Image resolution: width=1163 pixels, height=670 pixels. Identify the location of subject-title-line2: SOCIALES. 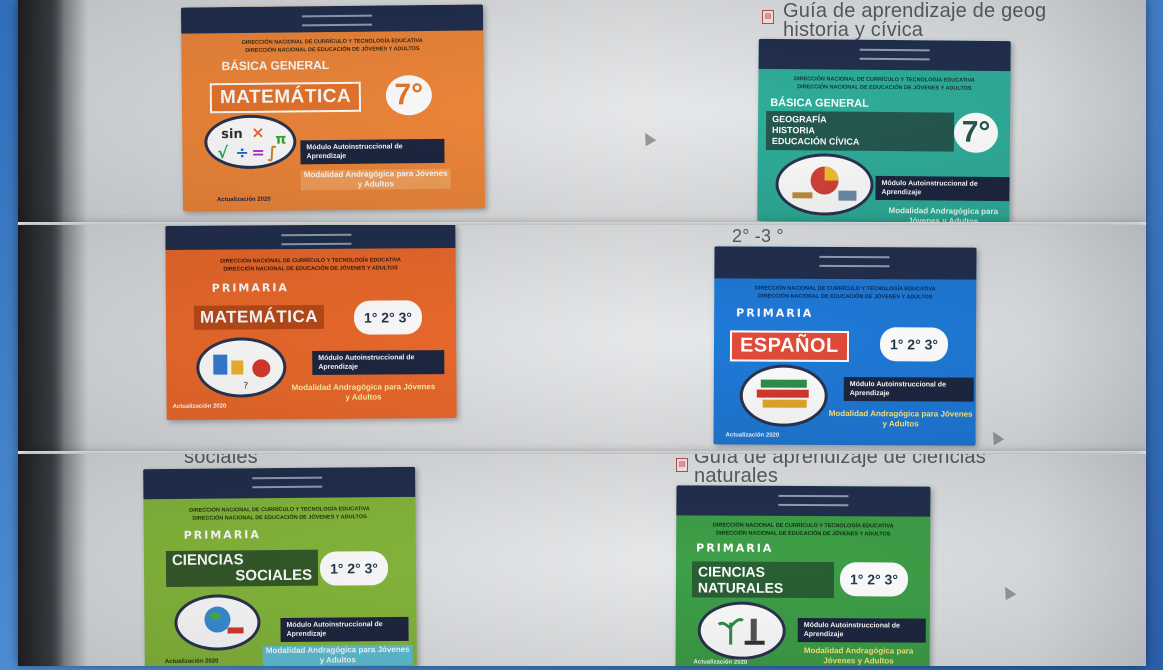
(274, 575).